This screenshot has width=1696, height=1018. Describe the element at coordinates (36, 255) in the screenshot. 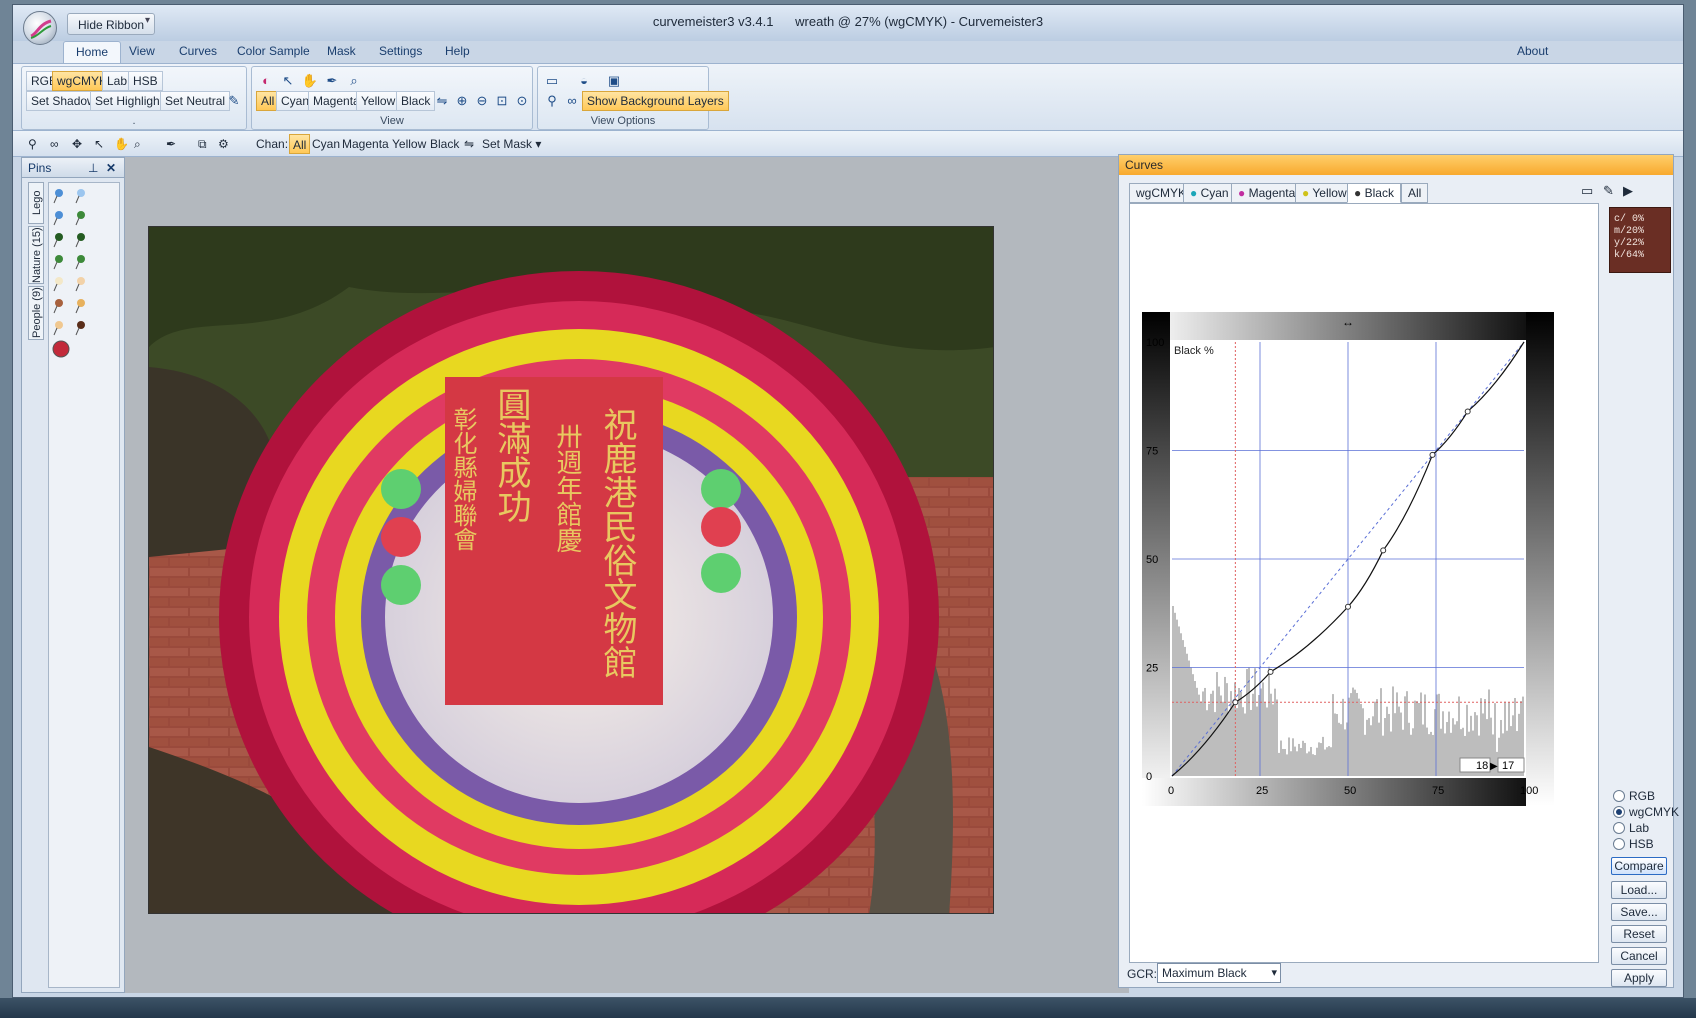

I see `pin-group-nature-tab: Nature (15)` at that location.